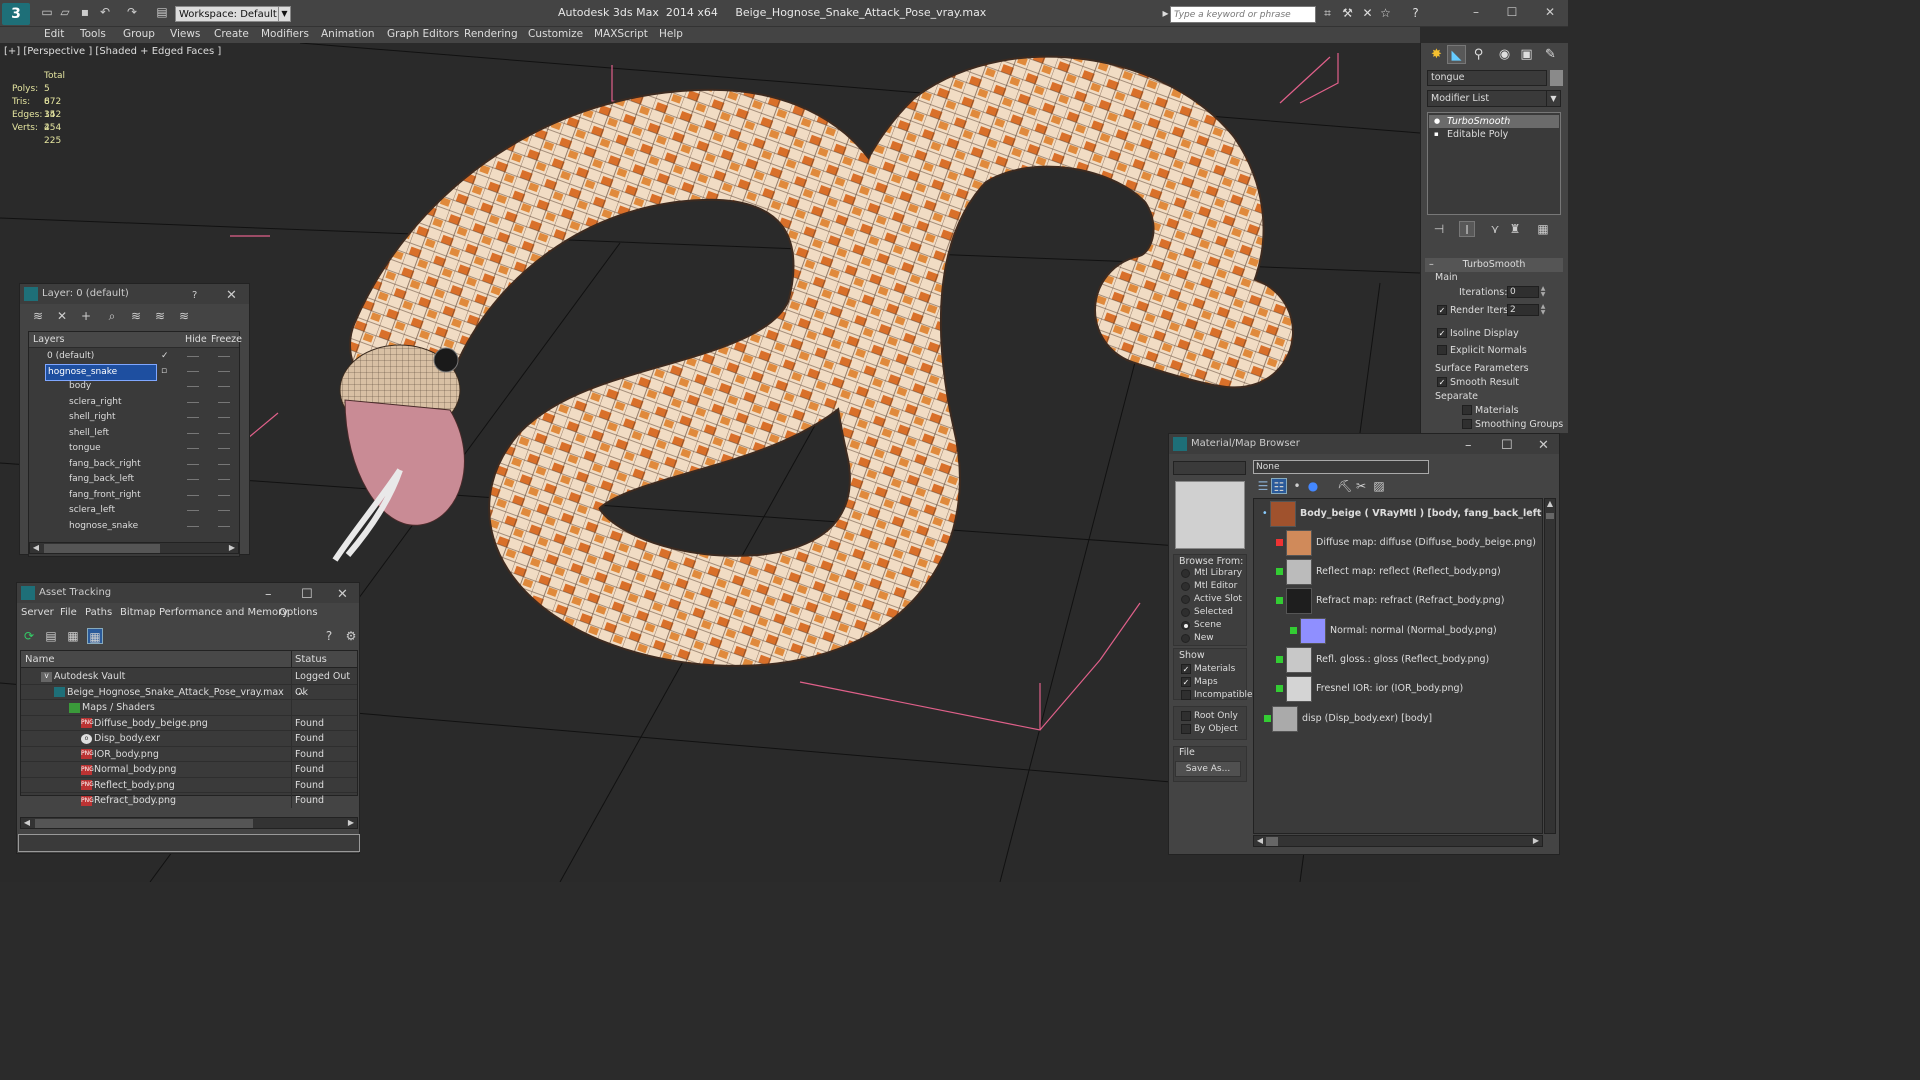 The height and width of the screenshot is (1080, 1920). I want to click on asset-row: Maps / Shaders, so click(189, 708).